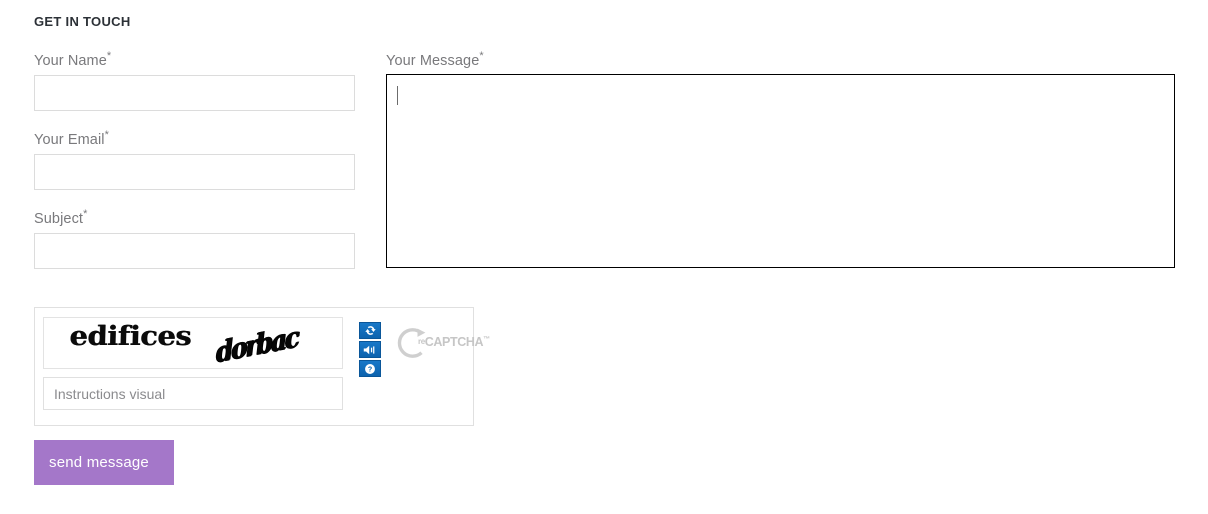  I want to click on captcha-challenge-image: edifices dorbac, so click(193, 343).